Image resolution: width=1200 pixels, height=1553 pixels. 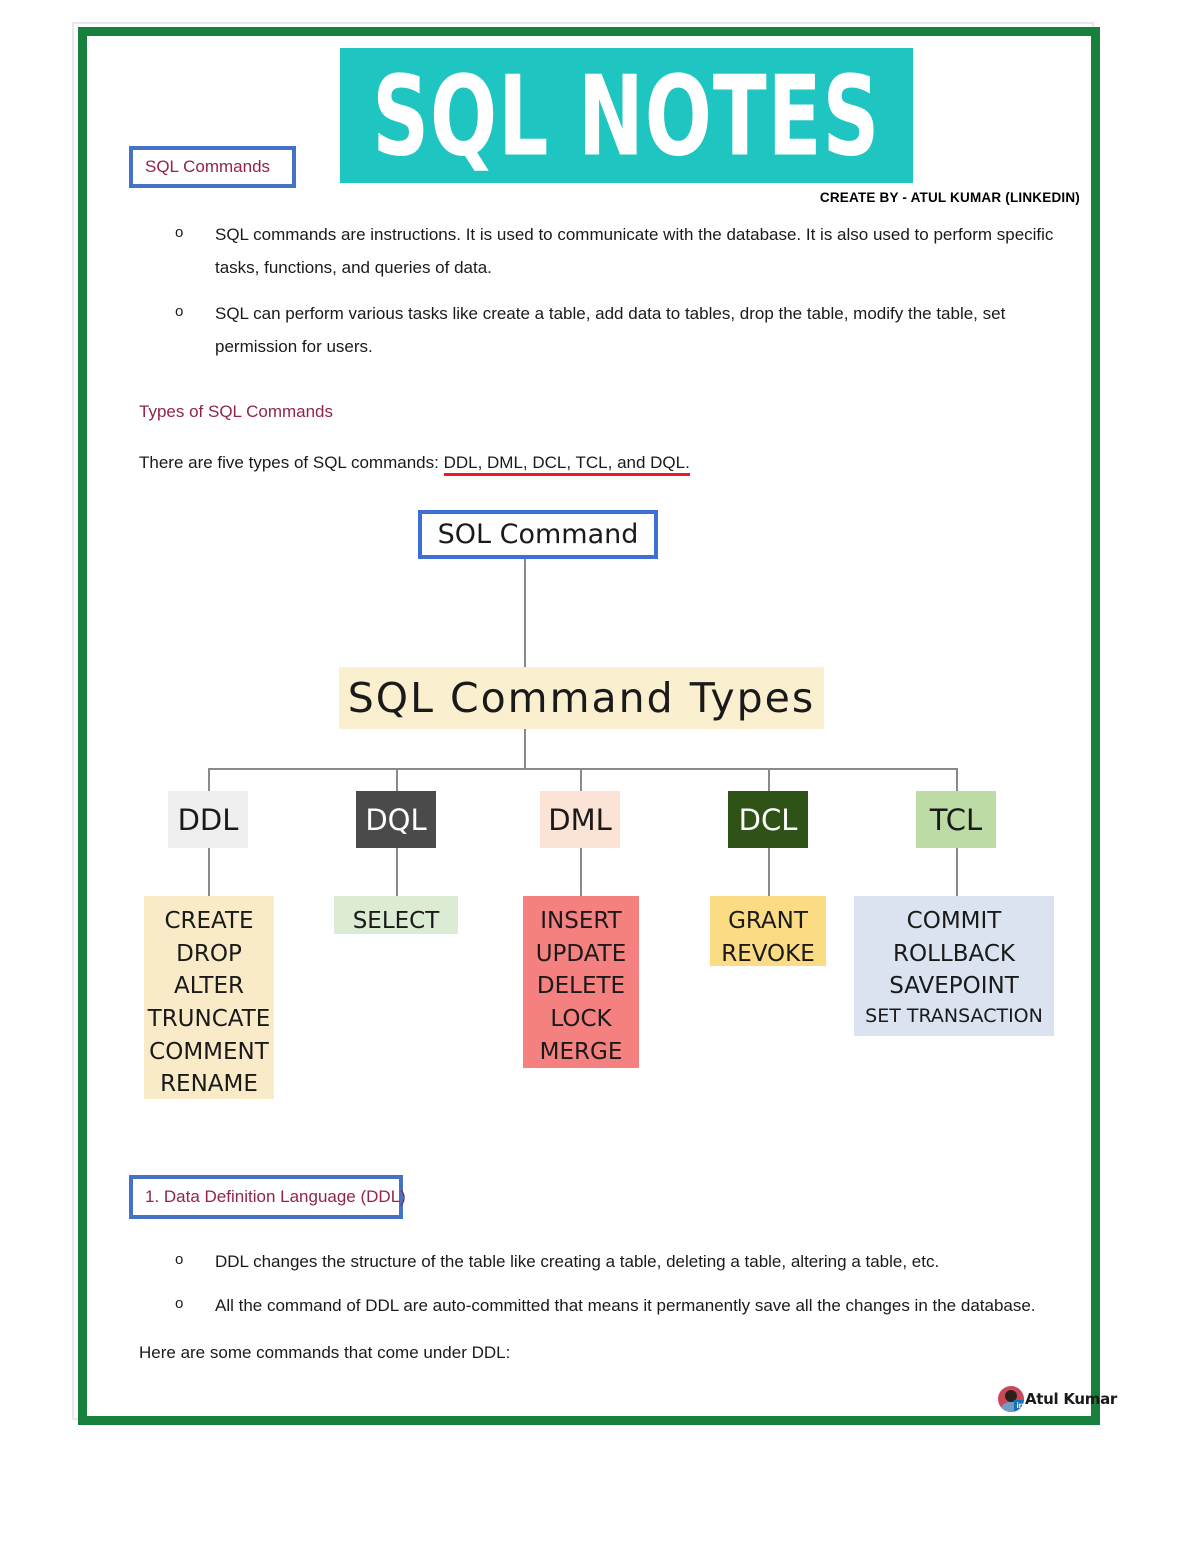 What do you see at coordinates (581, 779) in the screenshot?
I see `connector-drop-dml` at bounding box center [581, 779].